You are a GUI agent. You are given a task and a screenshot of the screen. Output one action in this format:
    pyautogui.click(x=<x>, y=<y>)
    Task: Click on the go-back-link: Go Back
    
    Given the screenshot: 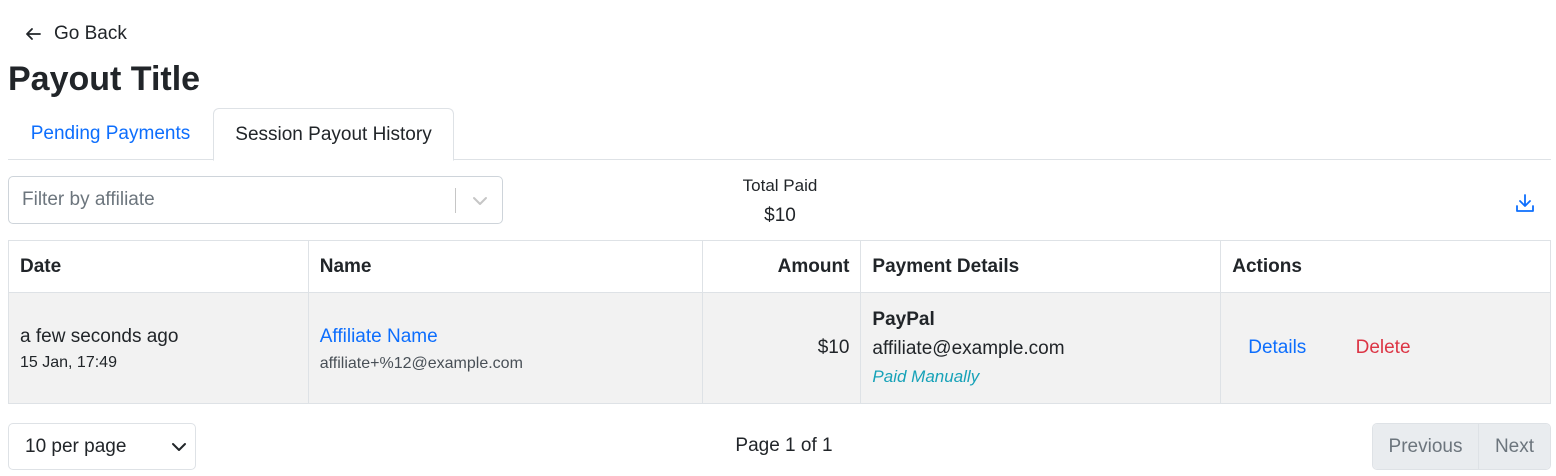 What is the action you would take?
    pyautogui.click(x=75, y=34)
    